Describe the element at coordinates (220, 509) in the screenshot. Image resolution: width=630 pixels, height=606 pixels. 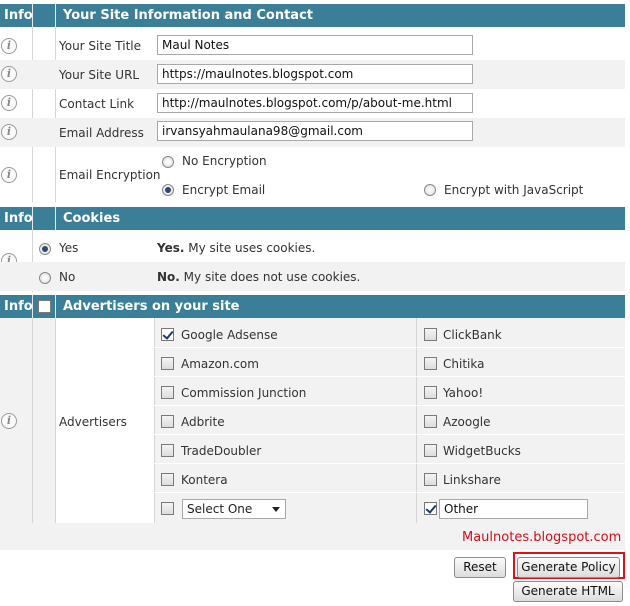
I see `advertiser-select-value: Select One` at that location.